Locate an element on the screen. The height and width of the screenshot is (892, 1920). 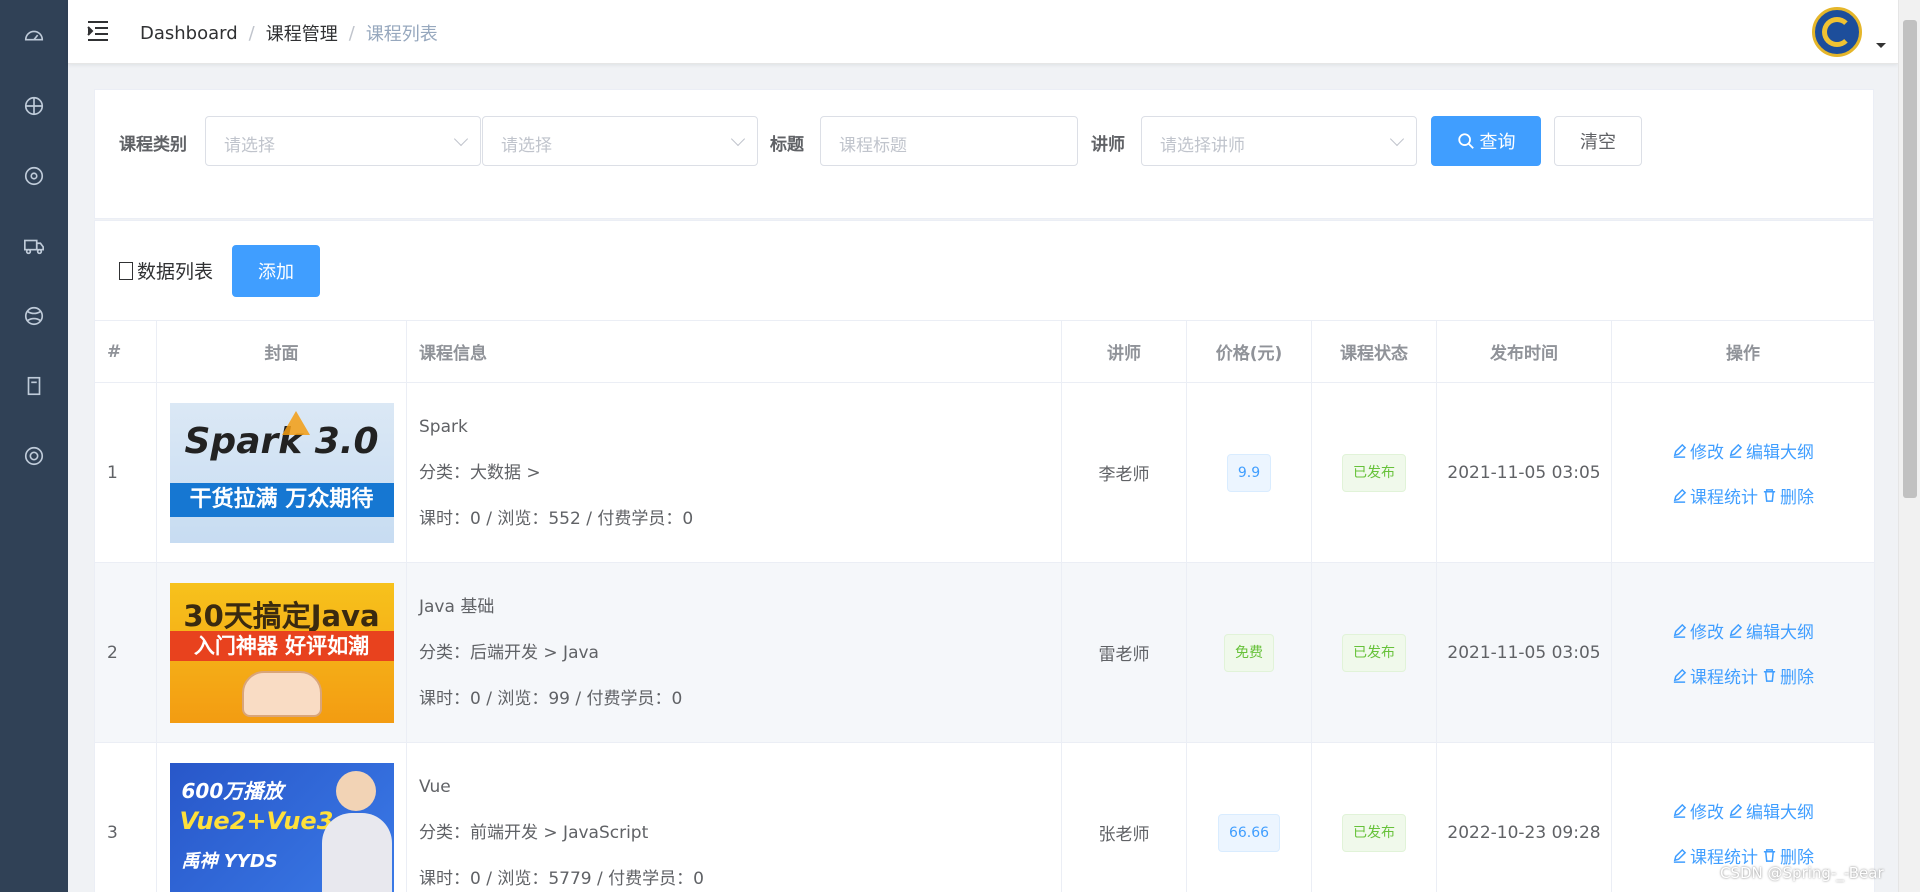
course-category: 分类：前端开发 > JavaScript is located at coordinates (534, 832).